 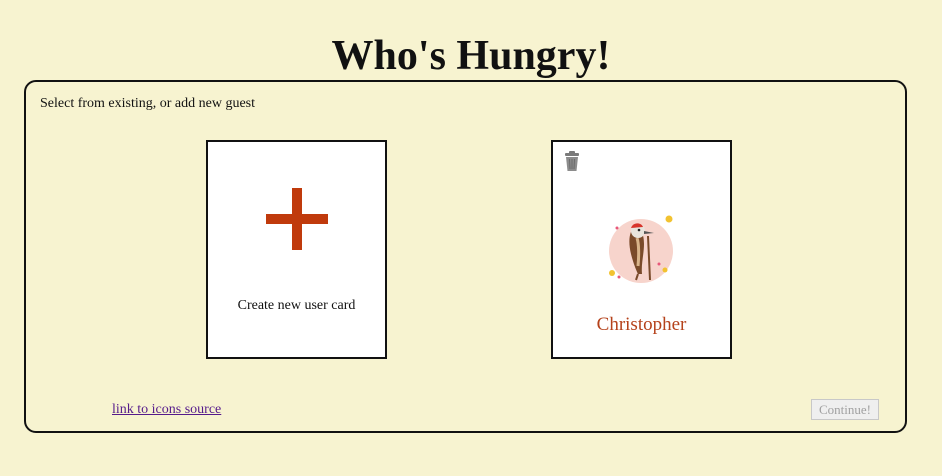 I want to click on create-user-card: Create new user card, so click(x=296, y=249).